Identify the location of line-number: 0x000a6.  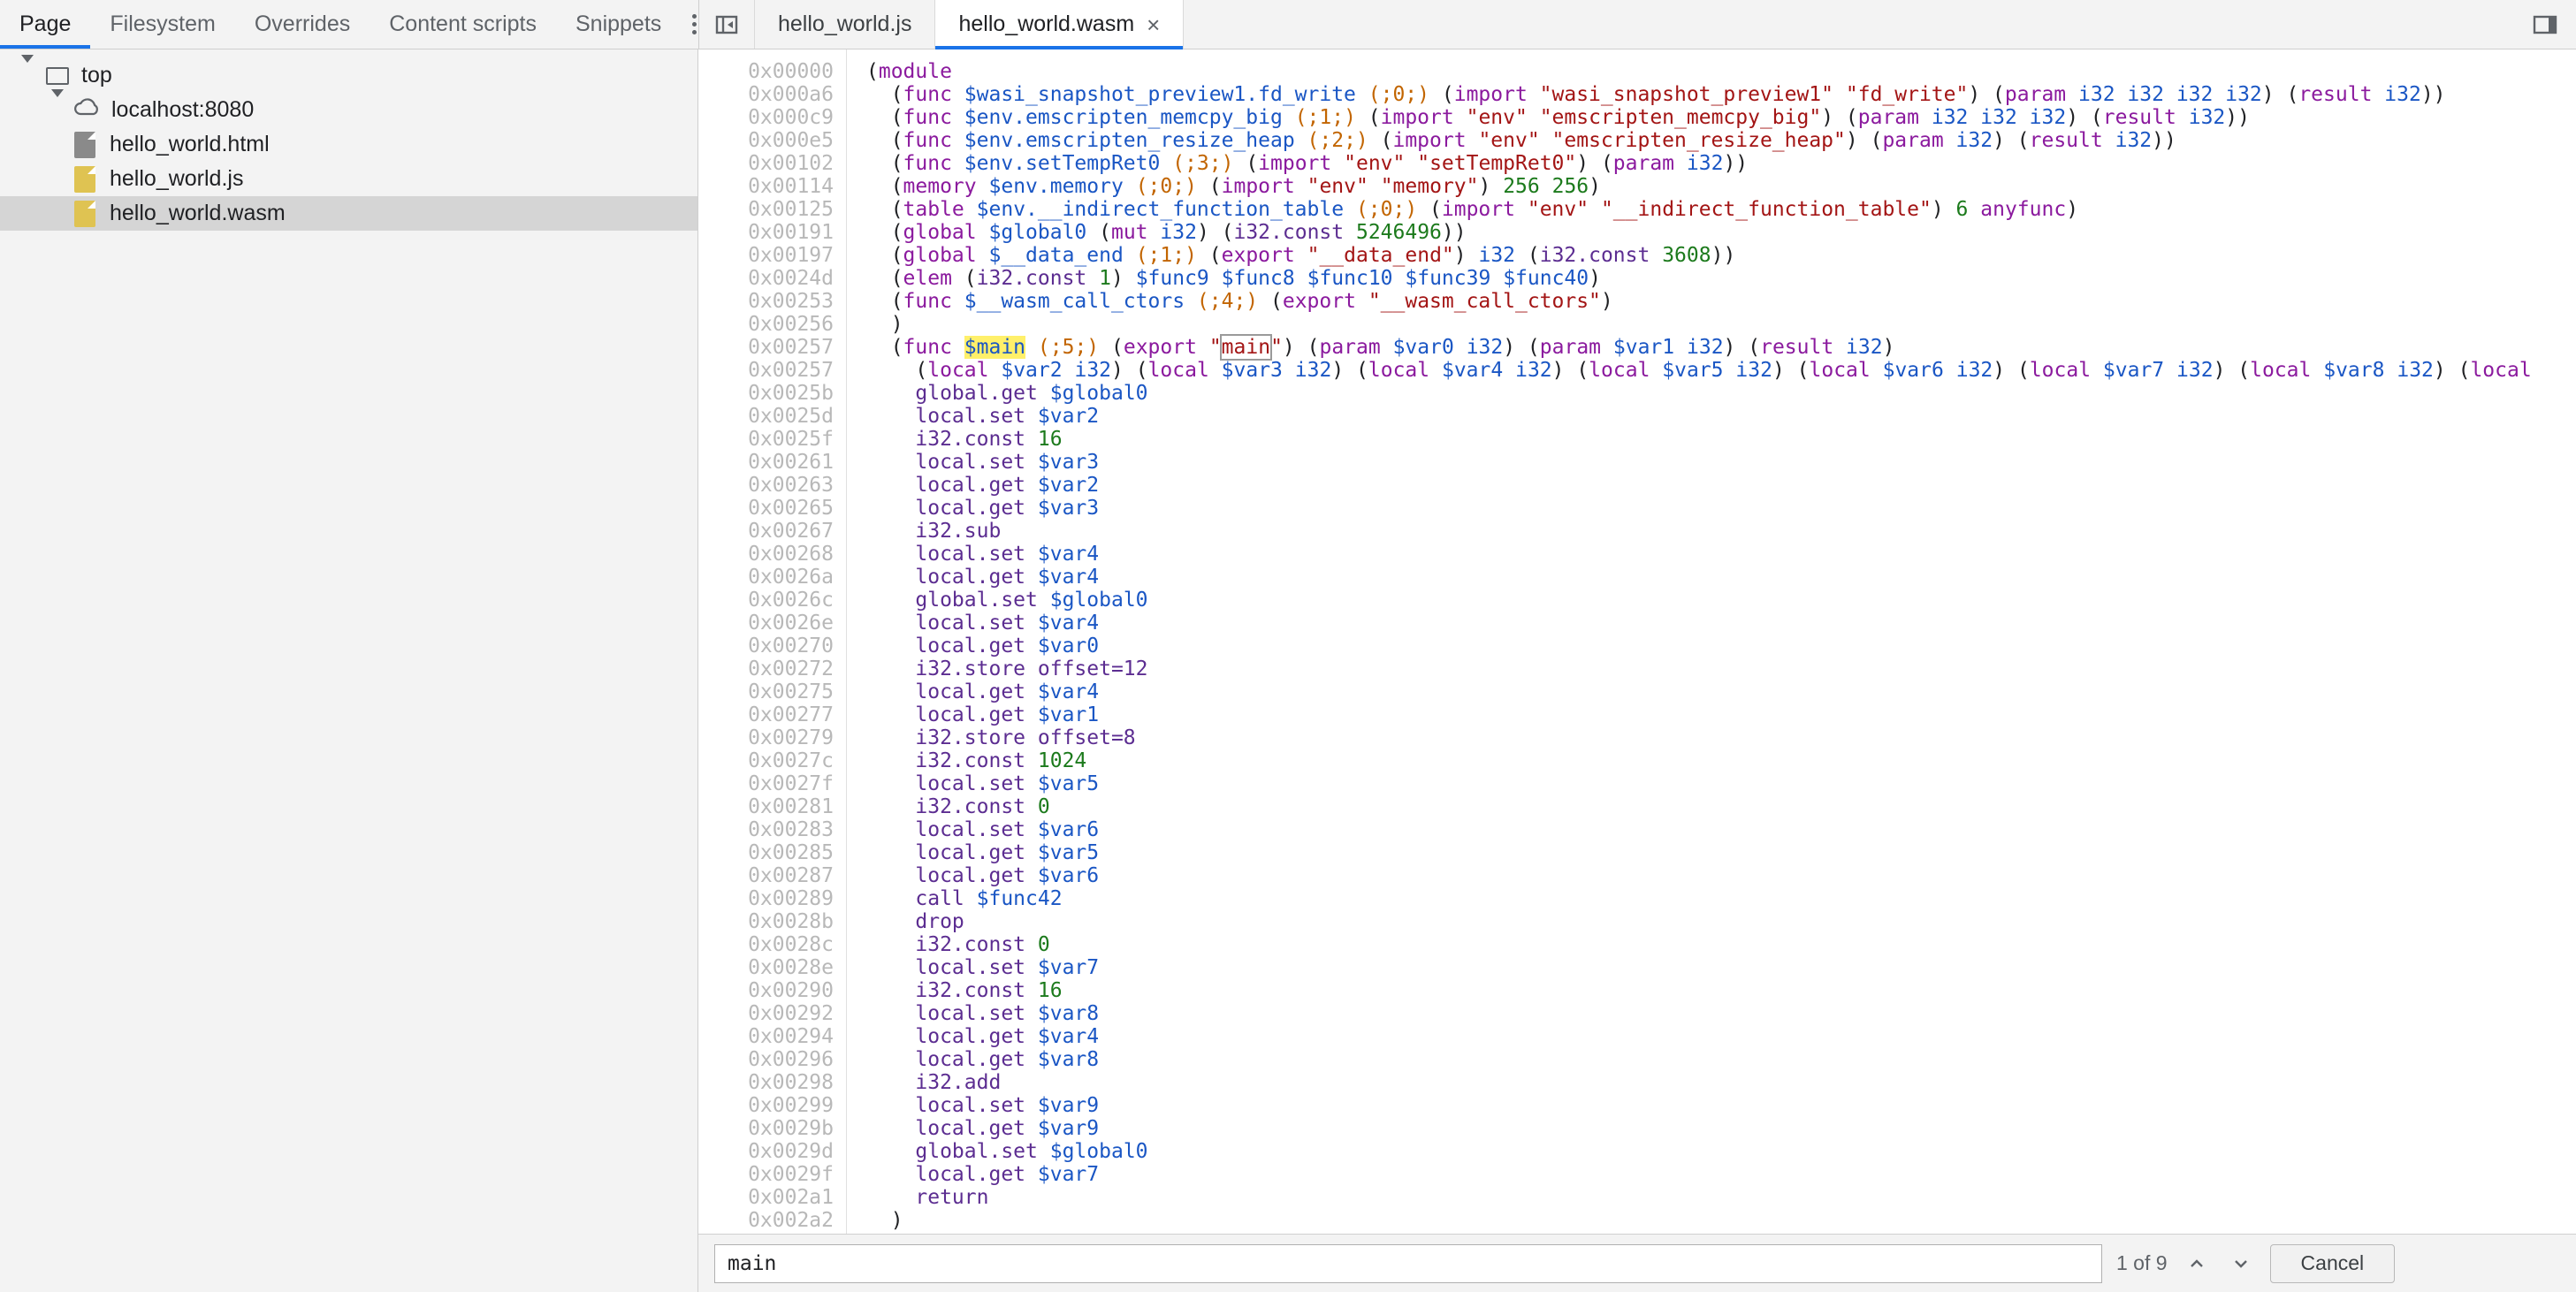
(791, 94).